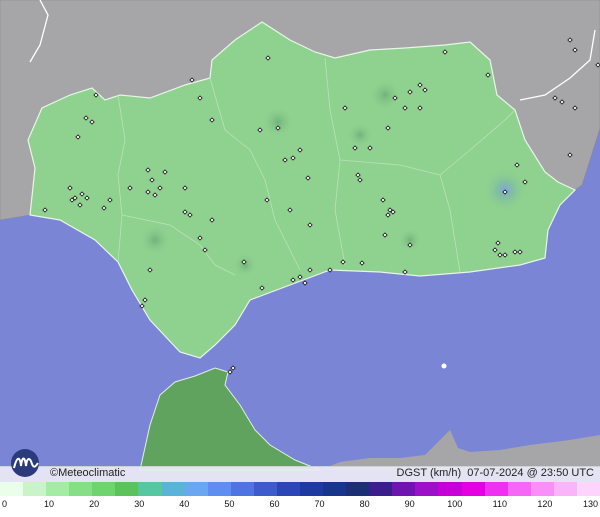  What do you see at coordinates (444, 366) in the screenshot?
I see `island` at bounding box center [444, 366].